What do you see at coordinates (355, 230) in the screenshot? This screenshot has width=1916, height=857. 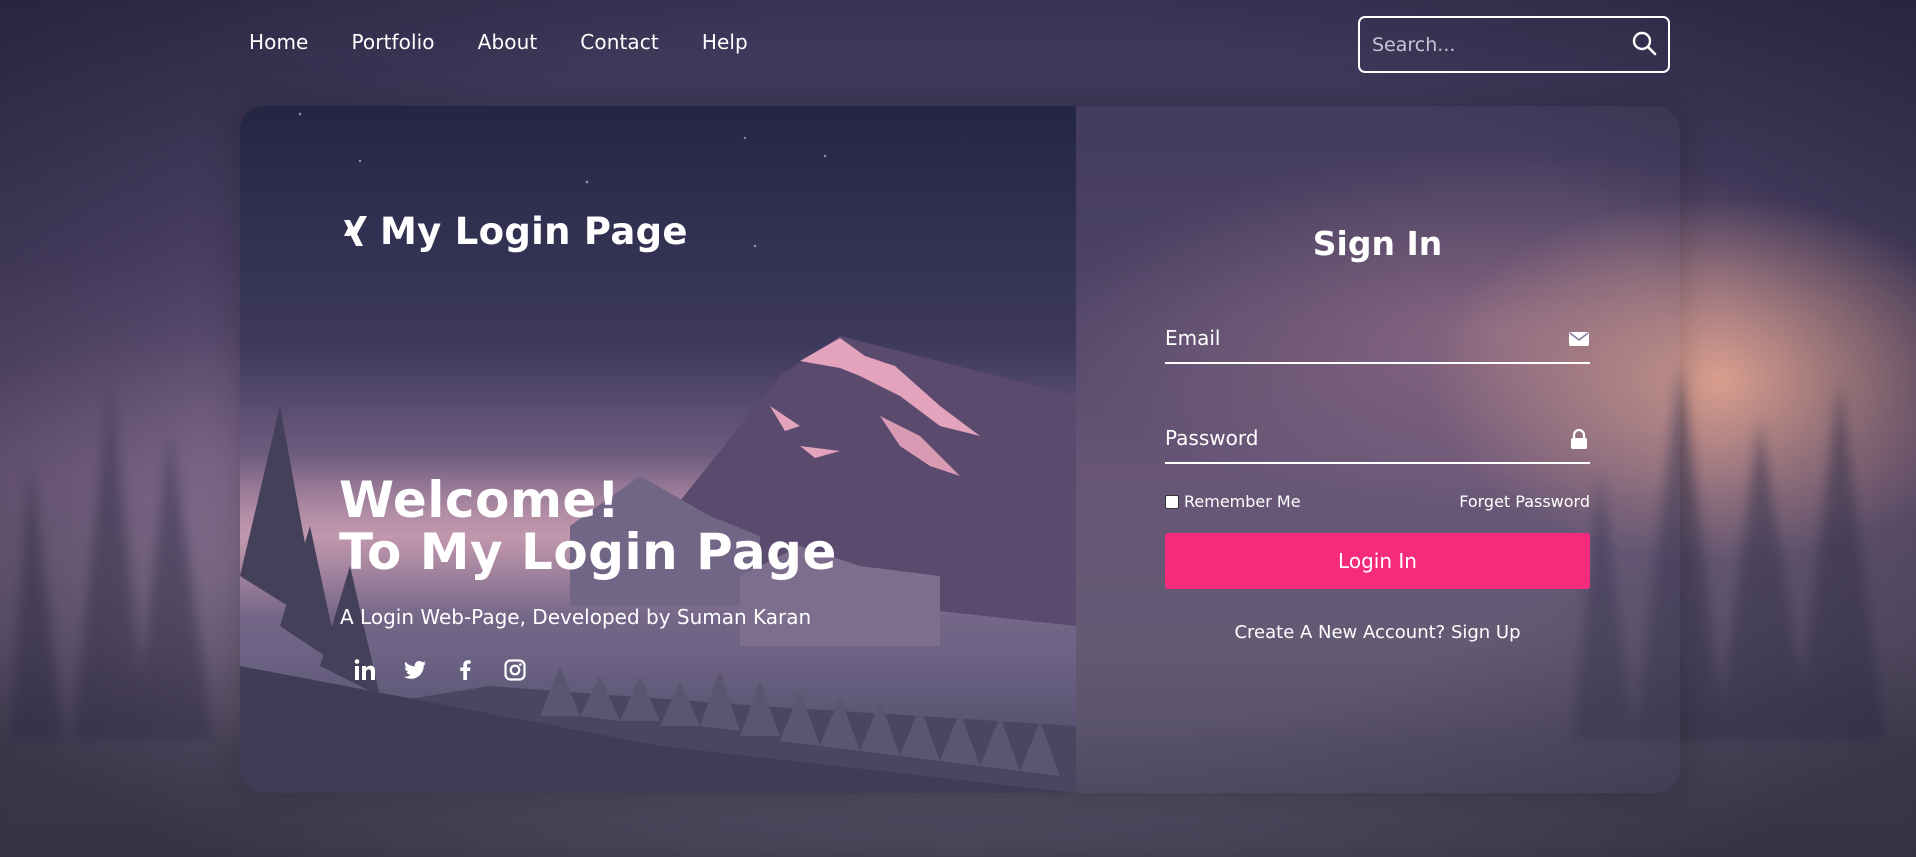 I see `xing-icon` at bounding box center [355, 230].